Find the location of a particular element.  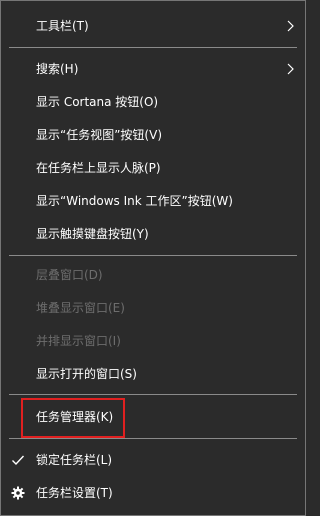

menu-item-taskbar-settings: 任务栏设置(T) is located at coordinates (153, 493).